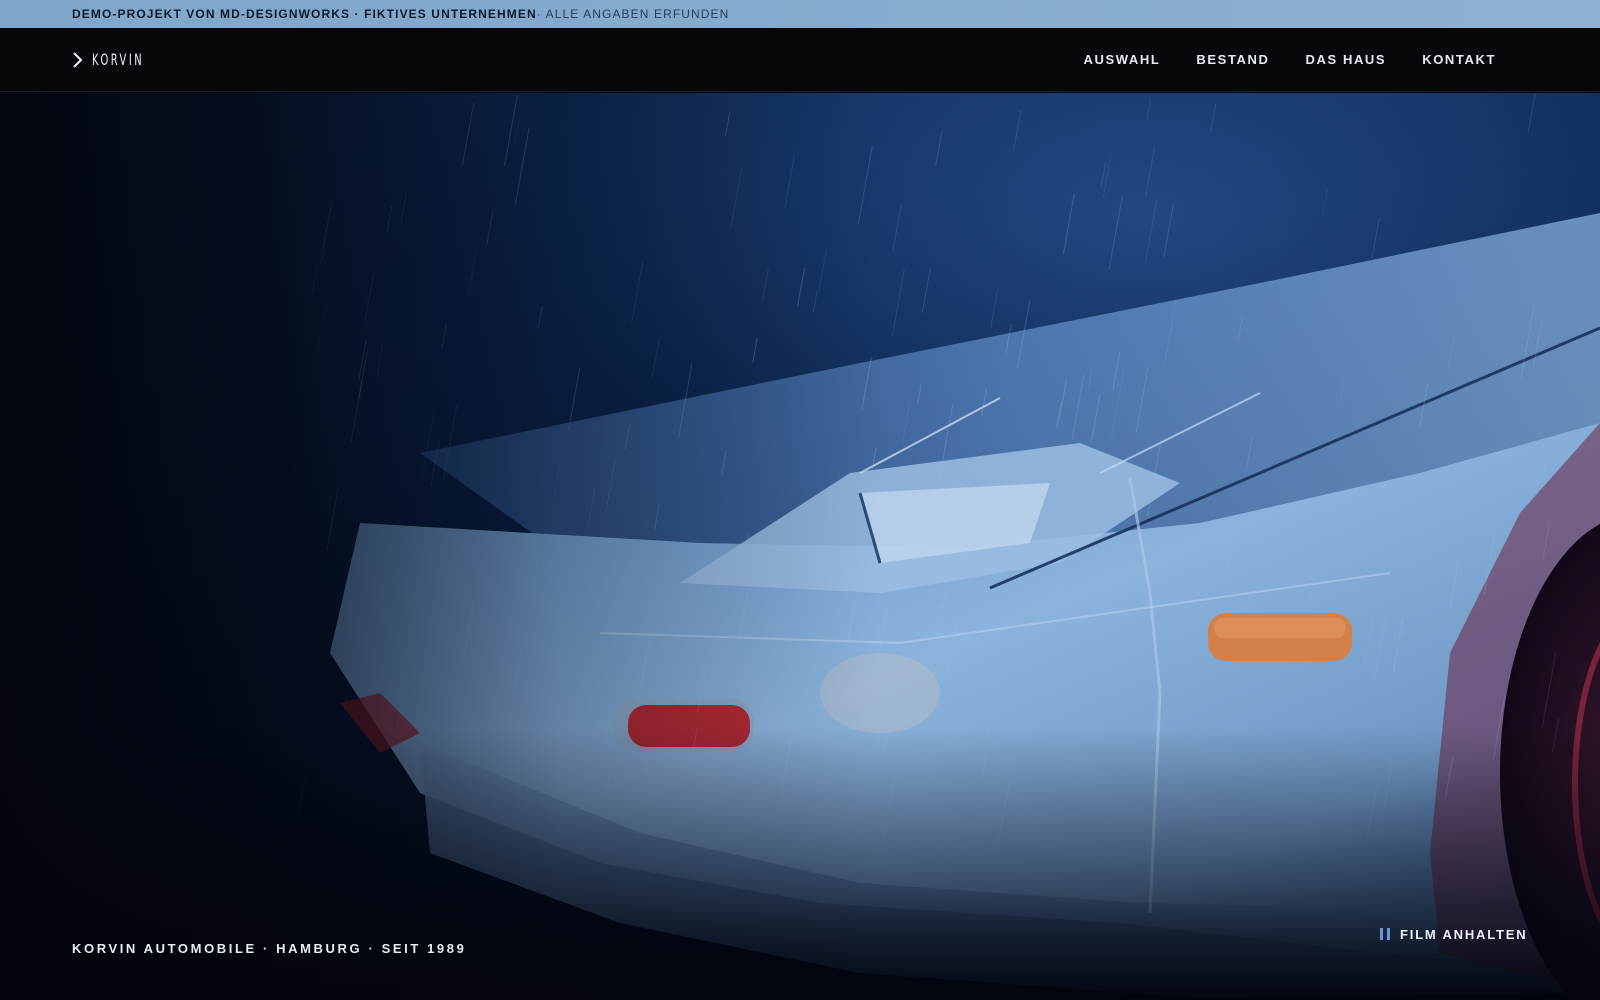 Image resolution: width=1600 pixels, height=1000 pixels. I want to click on demo-banner-note: · ALLE ANGABEN ERFUNDEN, so click(633, 14).